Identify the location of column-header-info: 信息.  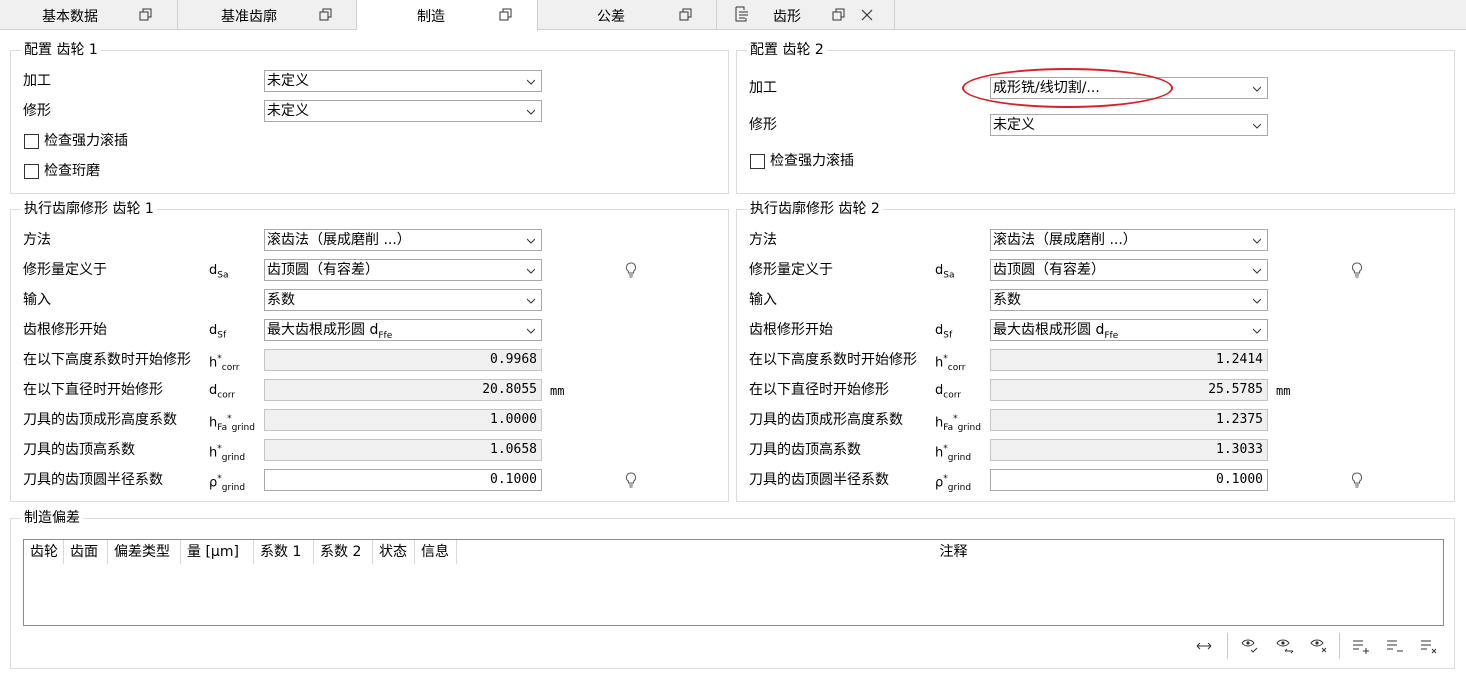
(436, 552).